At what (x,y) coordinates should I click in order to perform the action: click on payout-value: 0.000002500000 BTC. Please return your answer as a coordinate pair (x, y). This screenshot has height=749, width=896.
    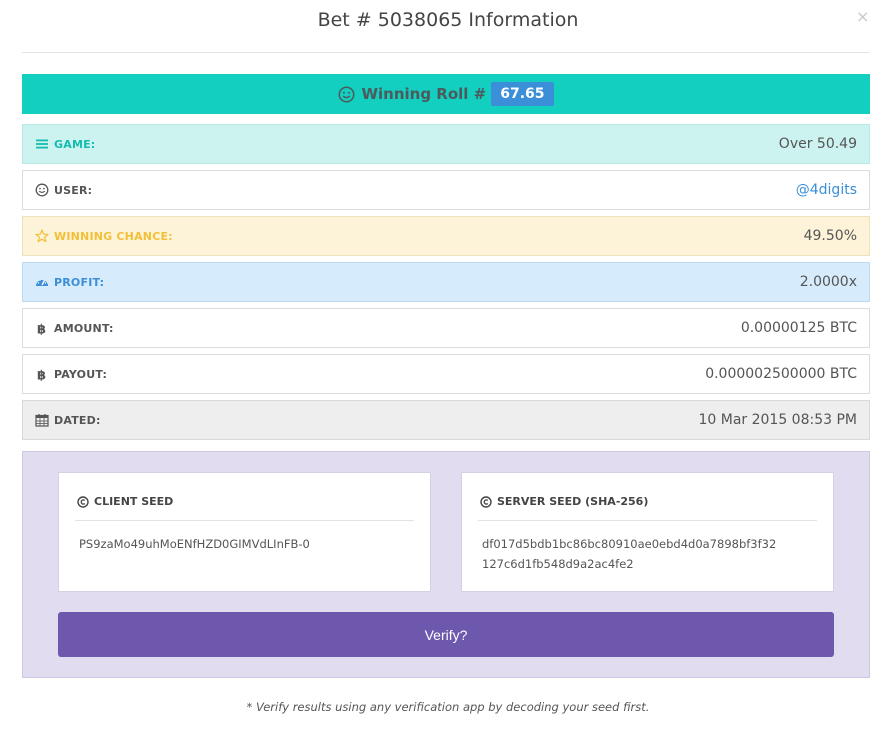
    Looking at the image, I should click on (781, 374).